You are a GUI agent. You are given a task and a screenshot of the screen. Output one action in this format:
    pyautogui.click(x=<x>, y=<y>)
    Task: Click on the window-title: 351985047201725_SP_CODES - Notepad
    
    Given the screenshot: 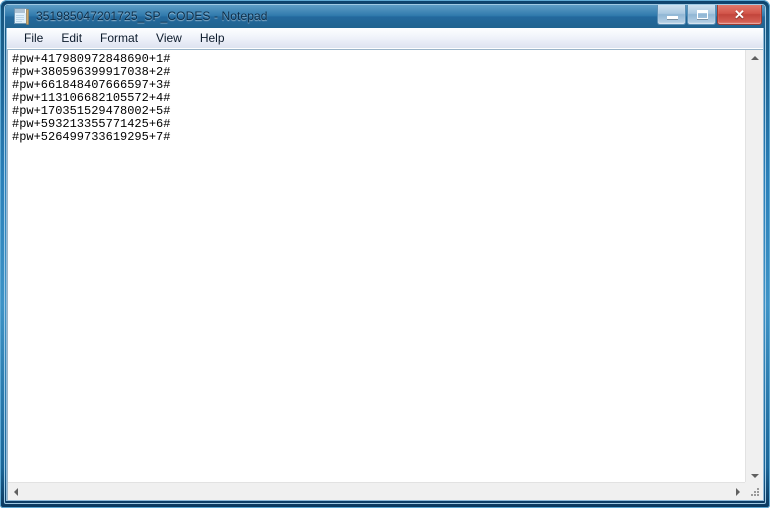 What is the action you would take?
    pyautogui.click(x=152, y=16)
    